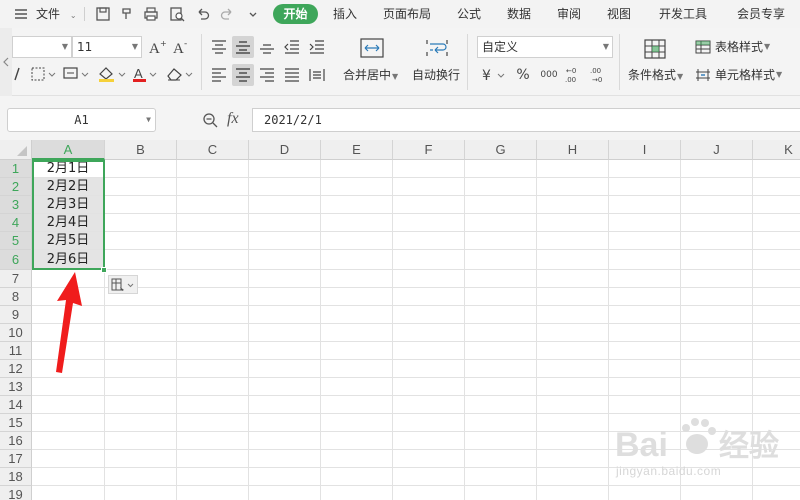 The height and width of the screenshot is (500, 800). I want to click on row-header-16: 16, so click(16, 441).